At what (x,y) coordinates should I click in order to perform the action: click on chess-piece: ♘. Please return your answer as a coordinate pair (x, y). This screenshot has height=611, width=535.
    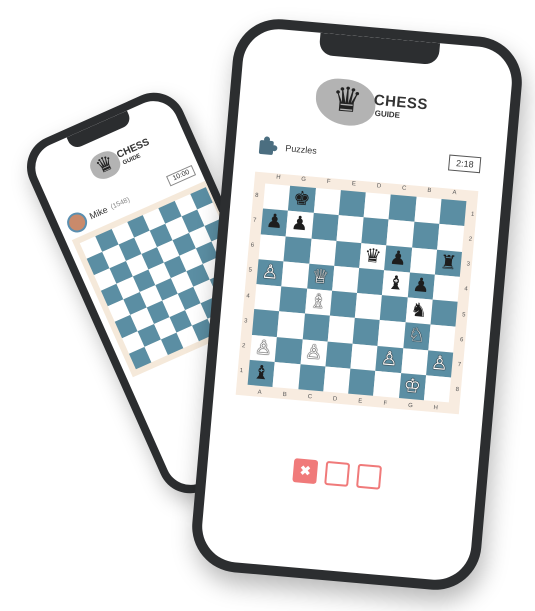
    Looking at the image, I should click on (416, 336).